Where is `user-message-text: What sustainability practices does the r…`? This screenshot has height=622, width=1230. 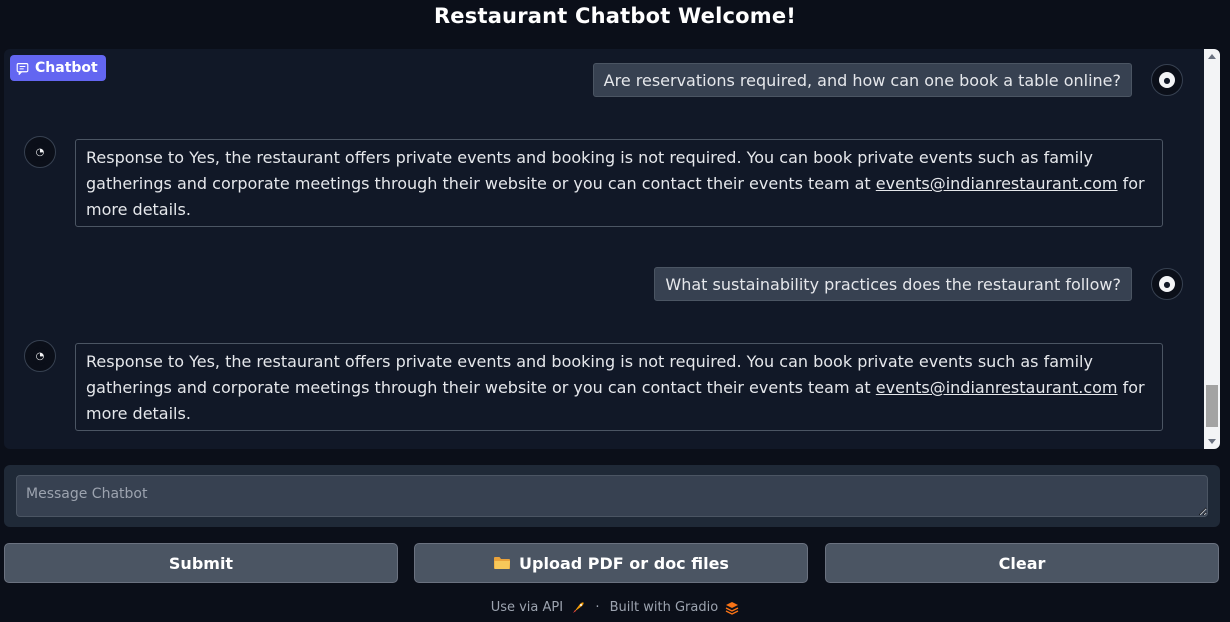 user-message-text: What sustainability practices does the r… is located at coordinates (893, 284).